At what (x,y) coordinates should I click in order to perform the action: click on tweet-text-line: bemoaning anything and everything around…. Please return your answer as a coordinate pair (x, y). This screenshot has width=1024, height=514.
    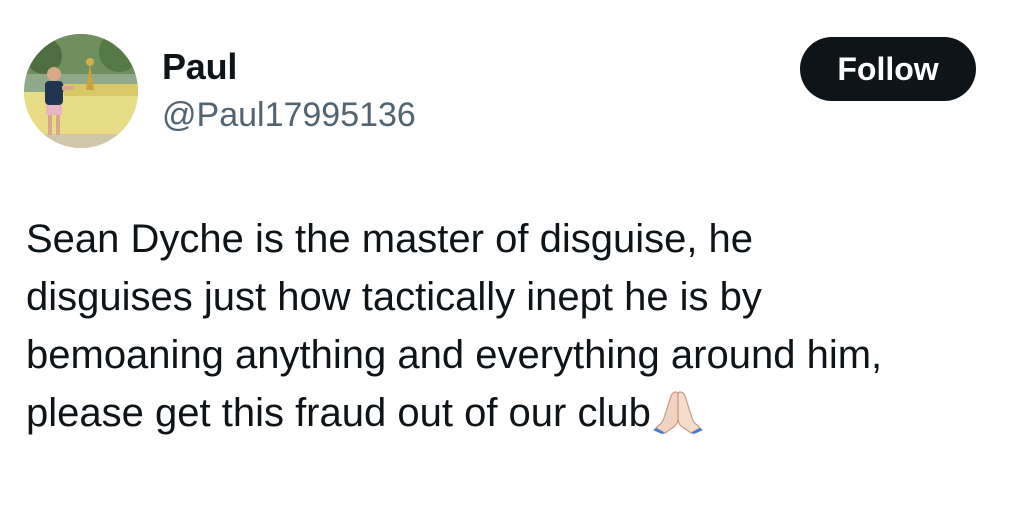
    Looking at the image, I should click on (454, 355).